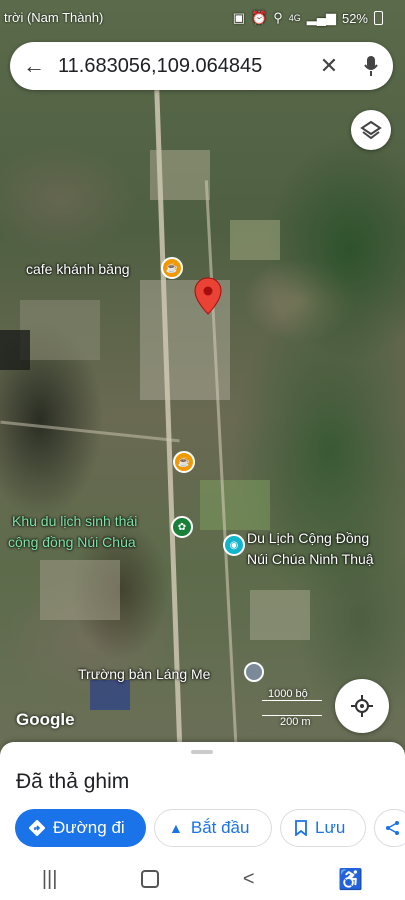  Describe the element at coordinates (371, 66) in the screenshot. I see `mic-icon` at that location.